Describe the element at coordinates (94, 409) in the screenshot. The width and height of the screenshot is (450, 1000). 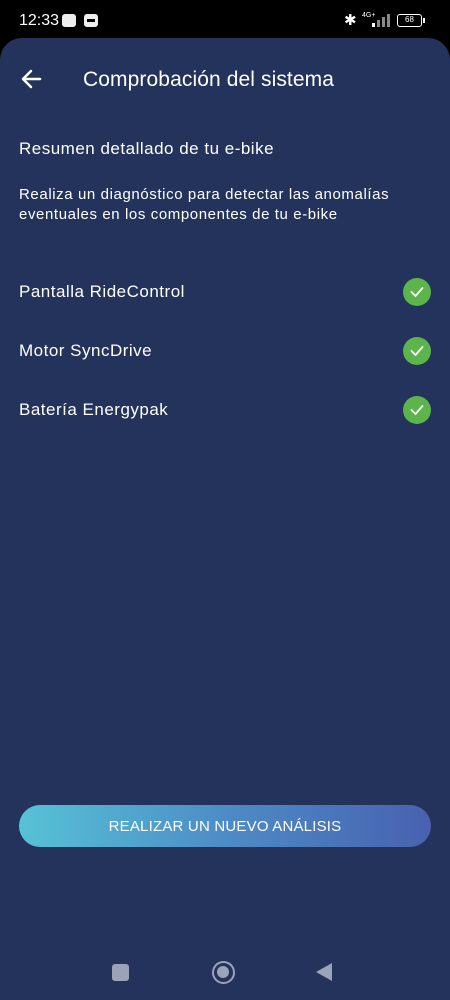
I see `component-label: Batería Energypak` at that location.